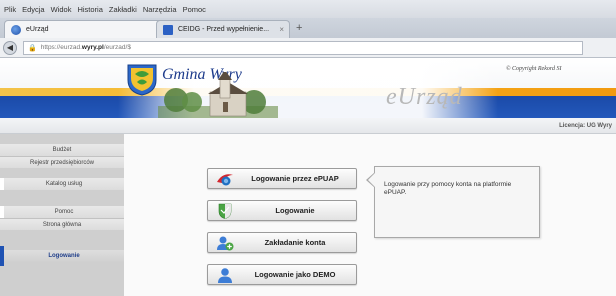 This screenshot has height=296, width=616. I want to click on address-field: 🔒 https://eurzad. wyry.pl/eurzad/$, so click(303, 47).